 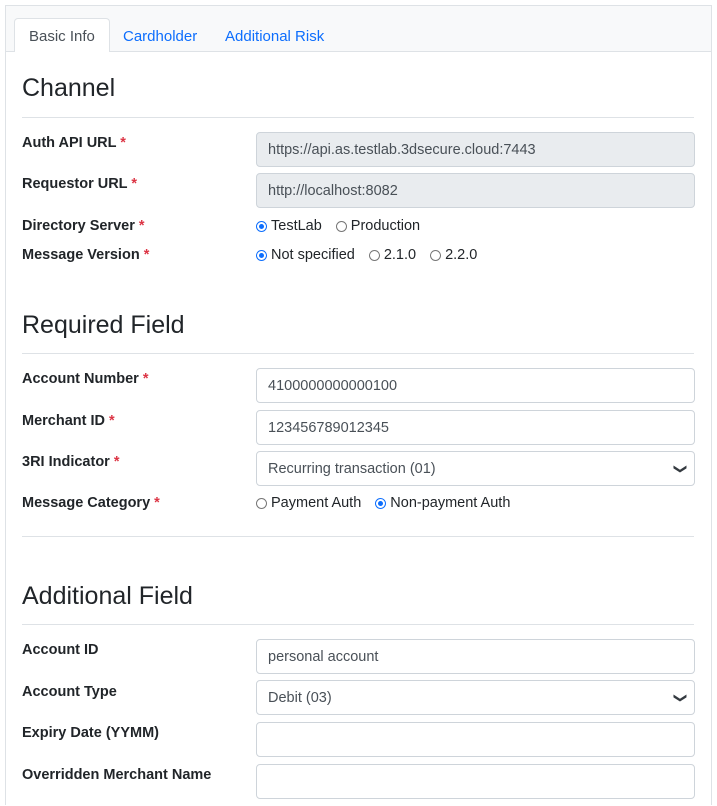 I want to click on radio-2-2-0: 2.2.0, so click(x=453, y=255).